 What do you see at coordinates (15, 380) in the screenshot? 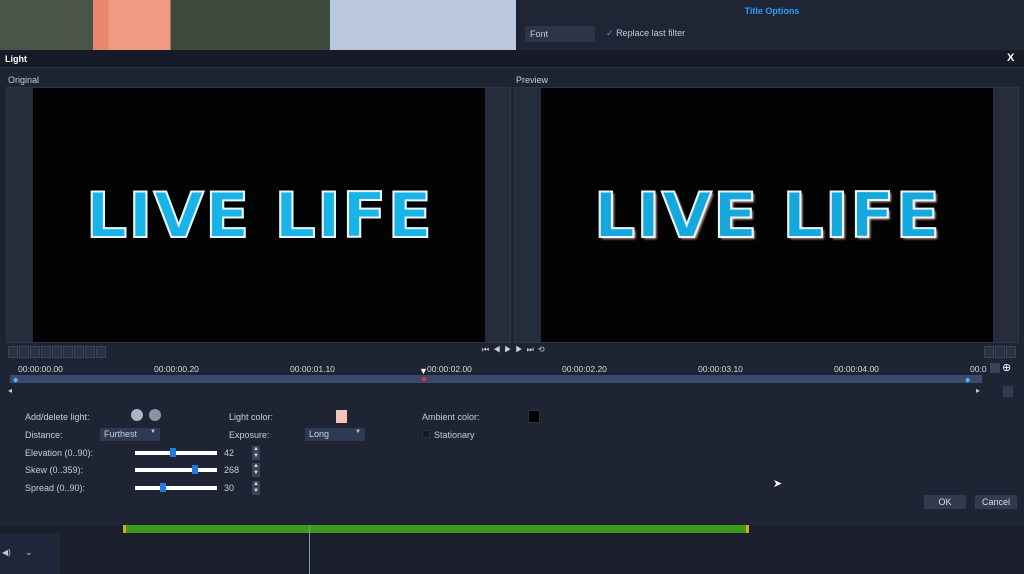
I see `start-keyframe-icon: ◆` at bounding box center [15, 380].